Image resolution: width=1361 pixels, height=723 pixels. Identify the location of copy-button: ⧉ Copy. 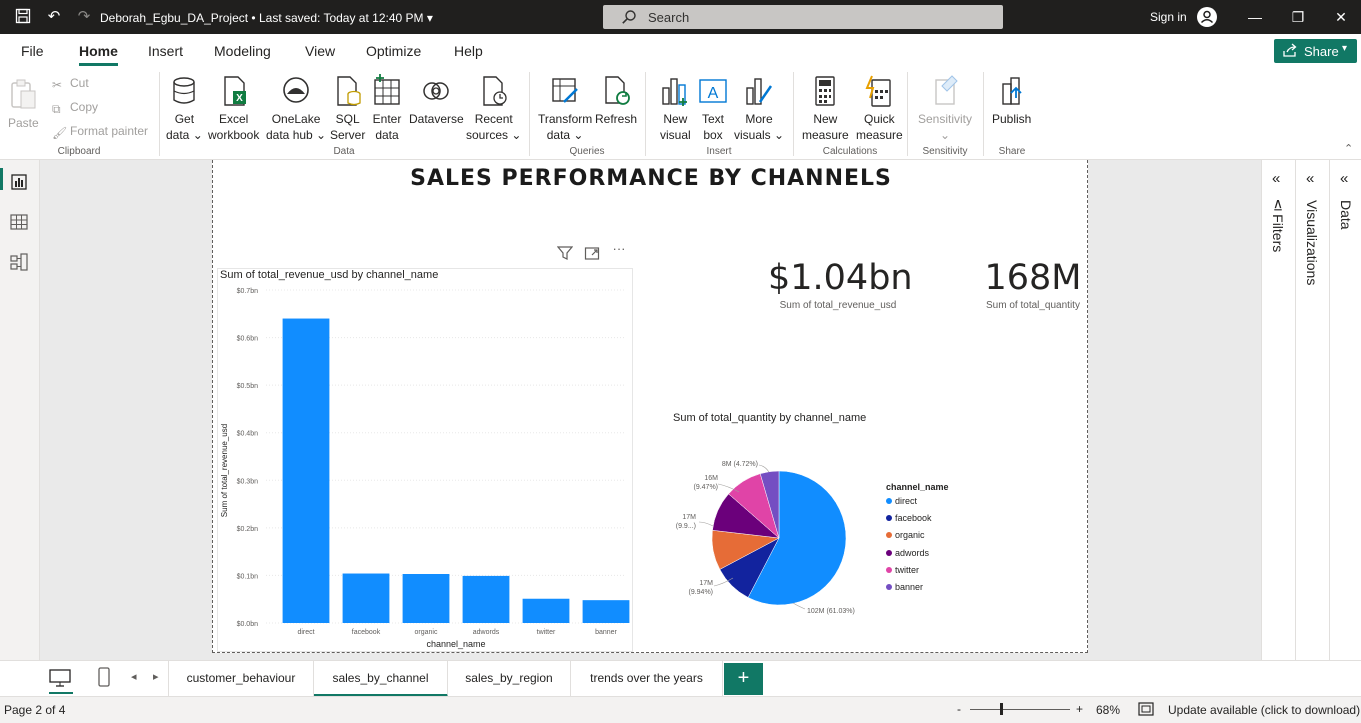
(75, 108).